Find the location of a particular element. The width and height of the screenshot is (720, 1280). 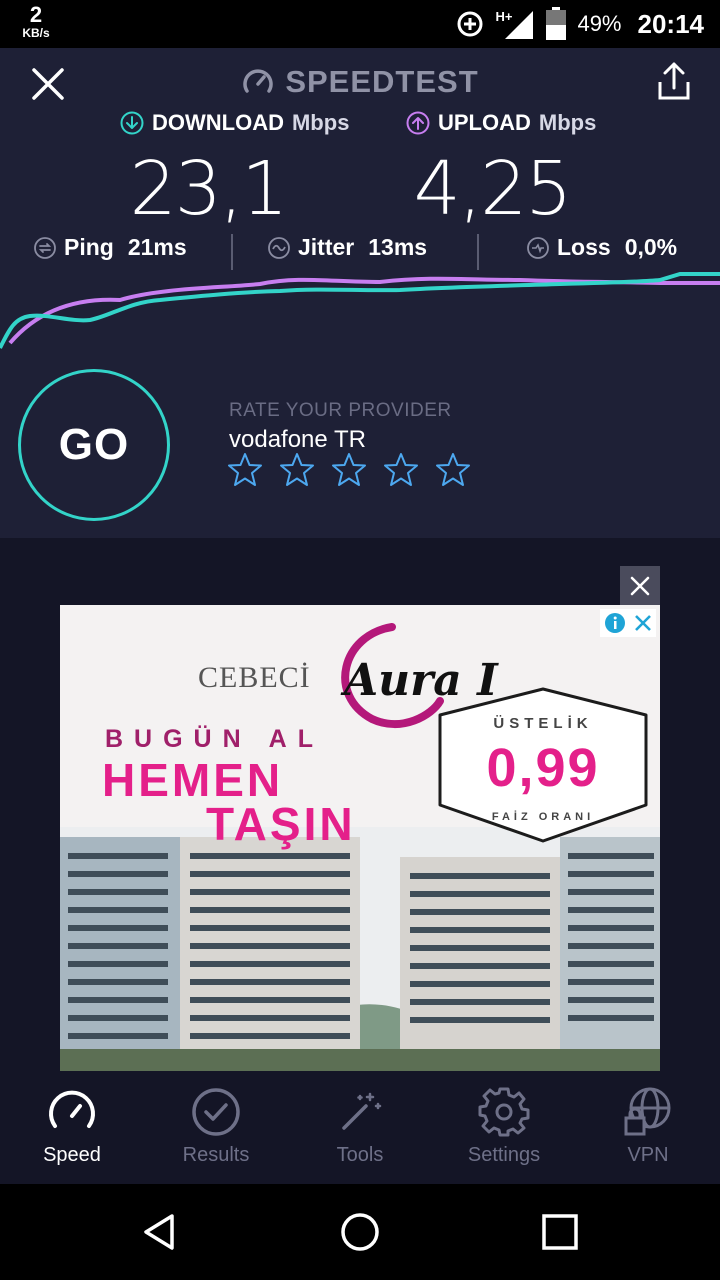

jitter-value: 13ms is located at coordinates (398, 247).